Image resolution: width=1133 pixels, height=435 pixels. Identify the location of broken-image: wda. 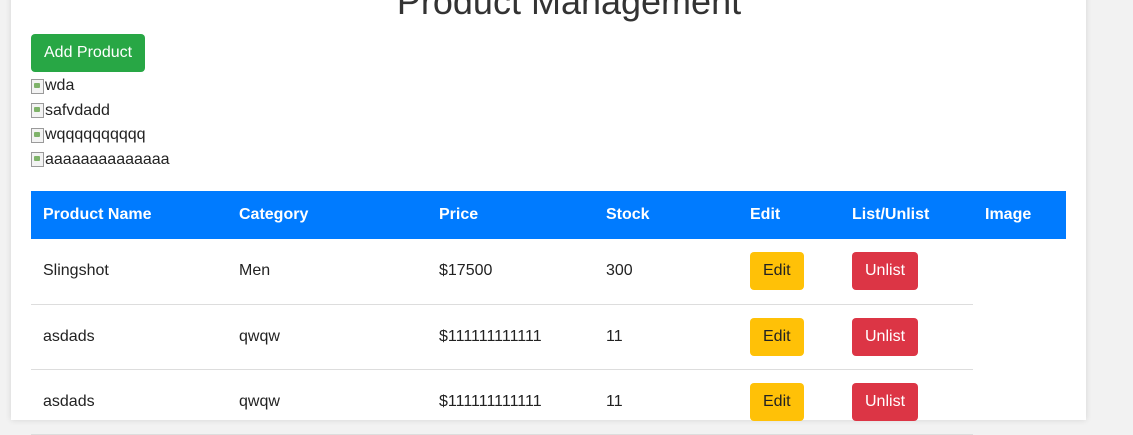
(100, 86).